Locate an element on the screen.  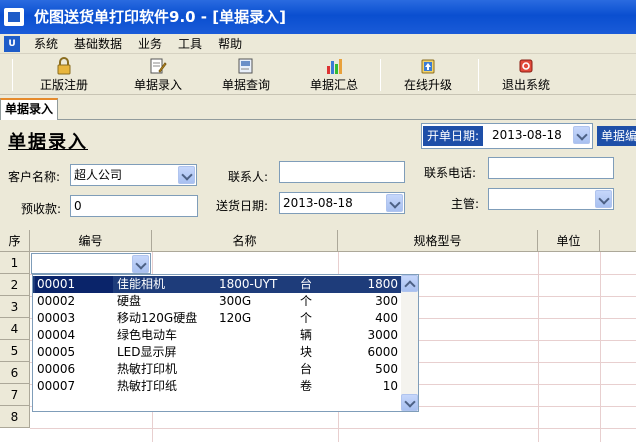
online-upgrade-button: 在线升级 is located at coordinates (428, 75).